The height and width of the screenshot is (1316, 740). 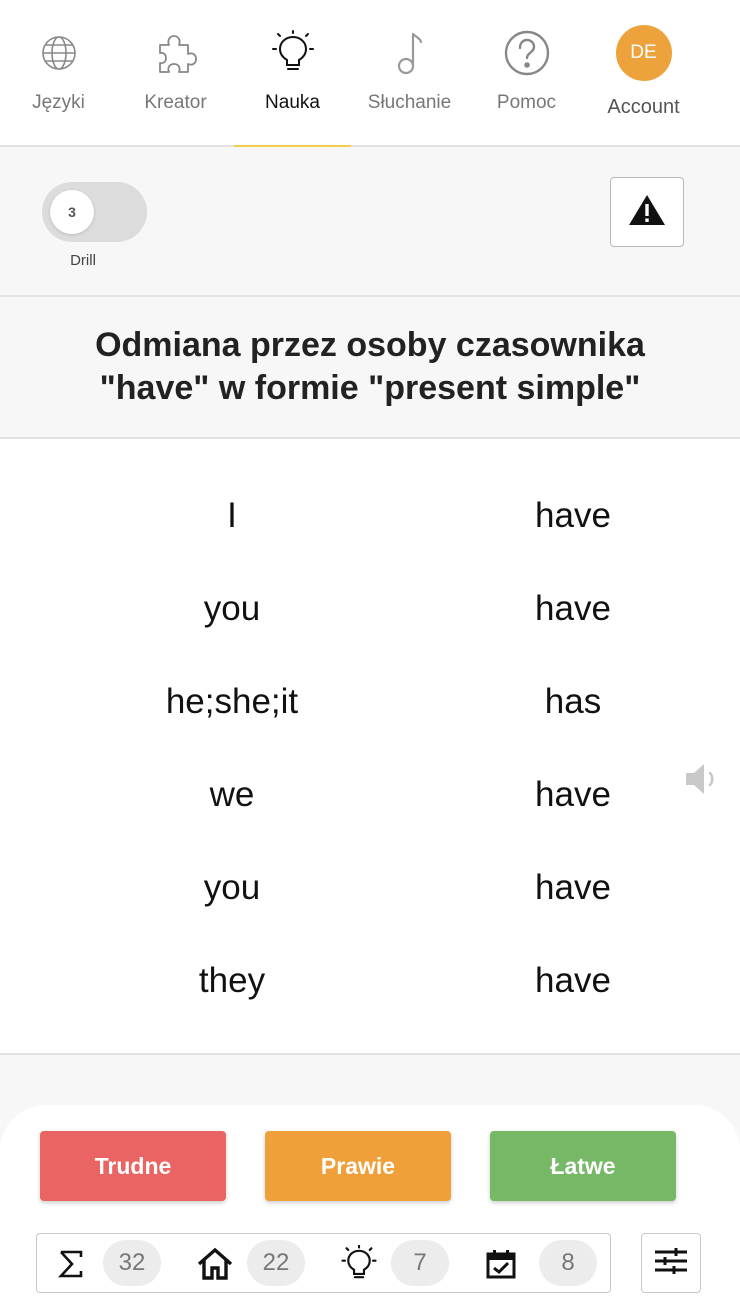 What do you see at coordinates (232, 515) in the screenshot?
I see `pronoun-cell: I` at bounding box center [232, 515].